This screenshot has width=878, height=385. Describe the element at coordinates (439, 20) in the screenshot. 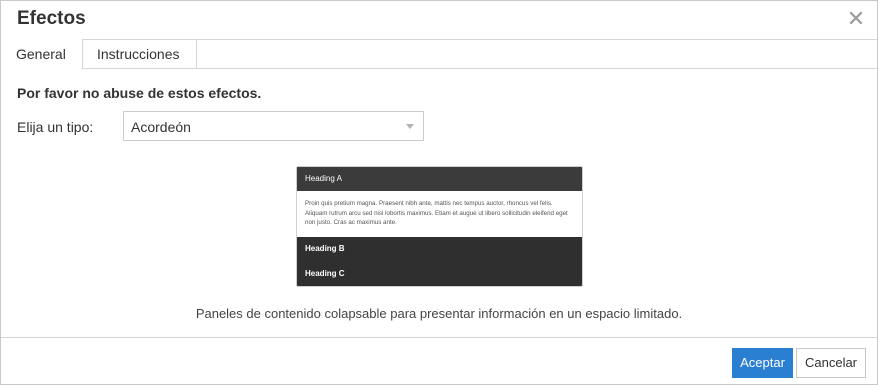

I see `dialog-header: Efectos ✕` at that location.